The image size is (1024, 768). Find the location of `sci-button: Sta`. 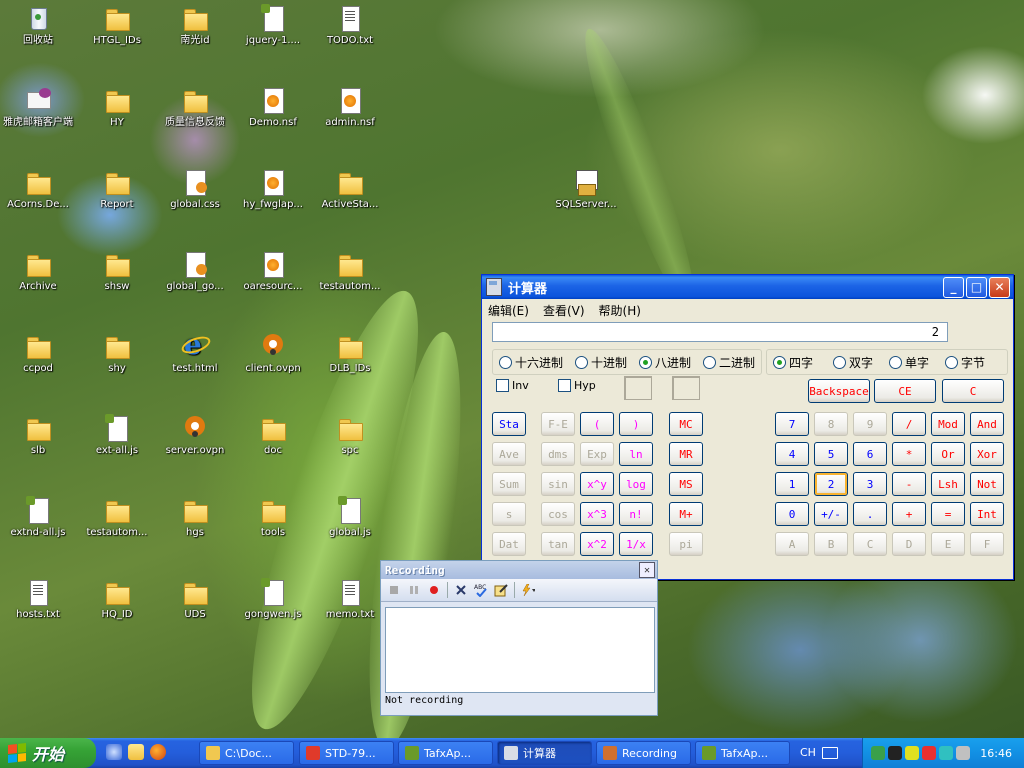

sci-button: Sta is located at coordinates (509, 424).